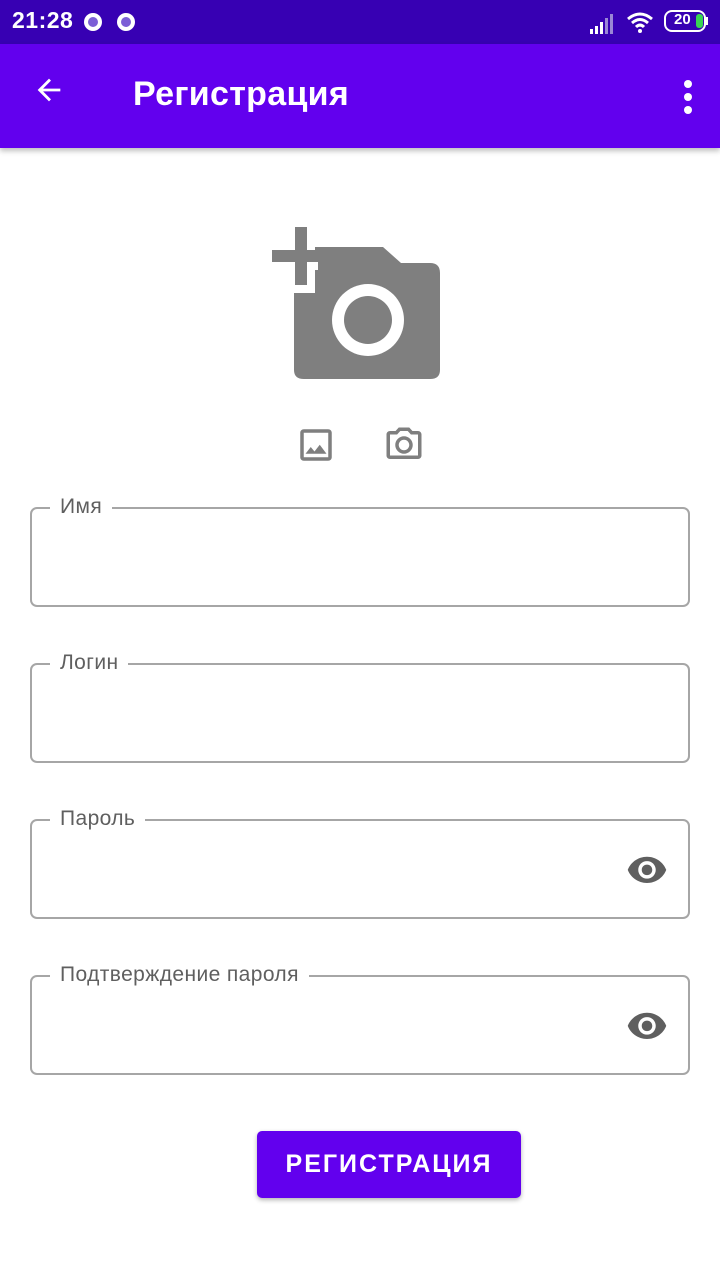 The image size is (720, 1280). I want to click on name-input, so click(340, 558).